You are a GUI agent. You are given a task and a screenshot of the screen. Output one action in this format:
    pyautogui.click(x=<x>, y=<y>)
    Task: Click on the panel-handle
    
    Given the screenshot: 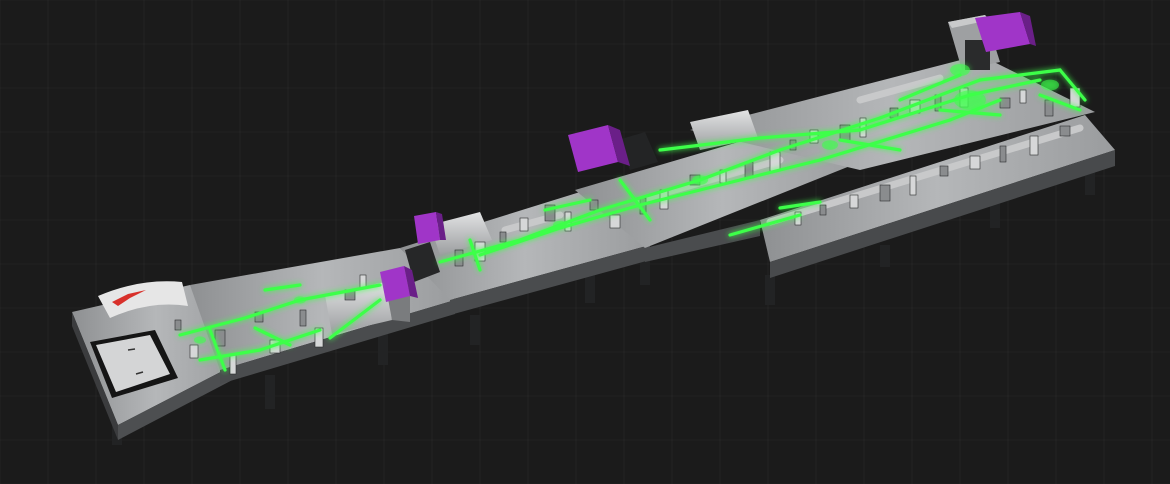 What is the action you would take?
    pyautogui.click(x=131, y=349)
    